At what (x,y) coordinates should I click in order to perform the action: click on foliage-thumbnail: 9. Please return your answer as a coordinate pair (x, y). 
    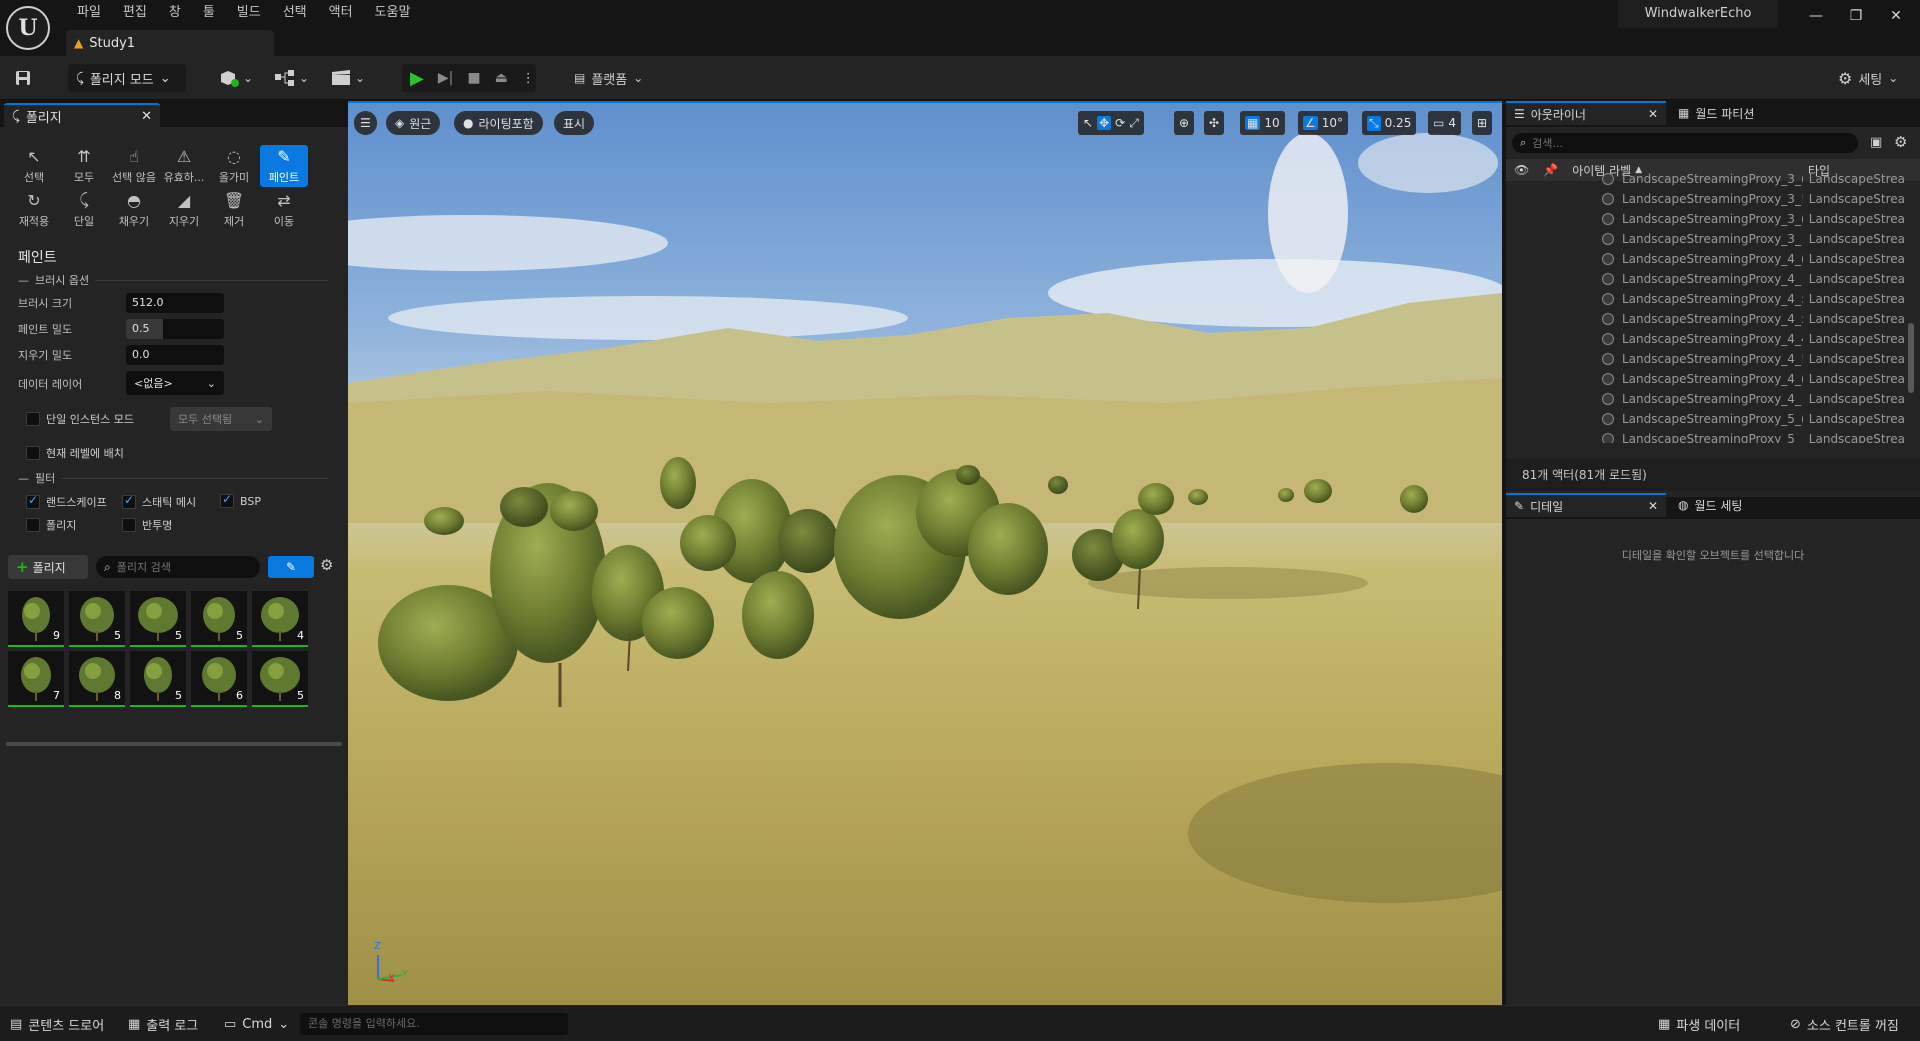
    Looking at the image, I should click on (36, 619).